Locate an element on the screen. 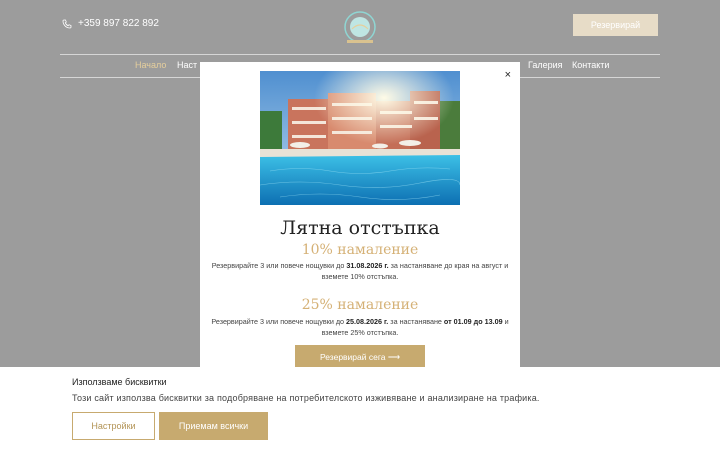 The image size is (720, 450). offer2-date: 25.08.2026 г. is located at coordinates (367, 321).